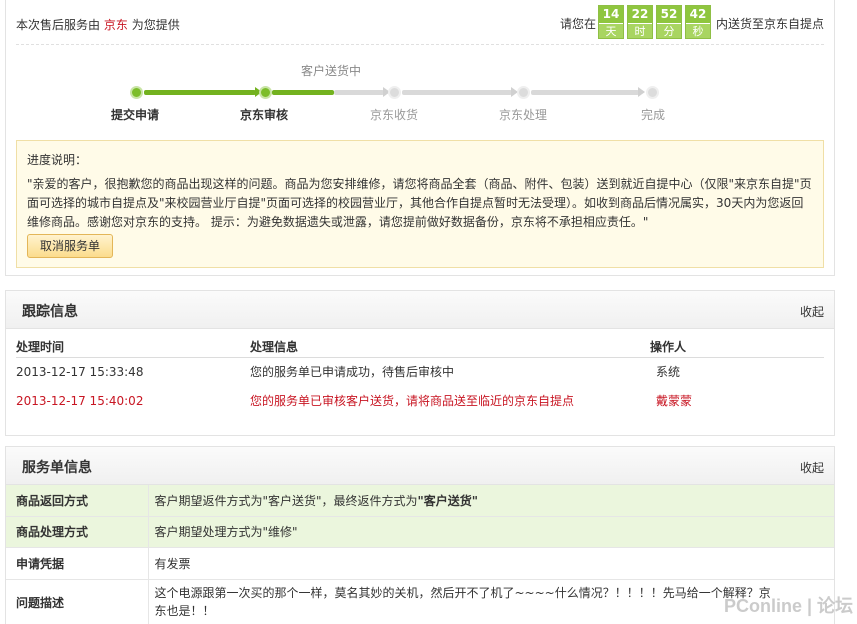 This screenshot has height=624, width=857. I want to click on info-row-process-method: 商品处理方式 客户期望处理方式为"维修", so click(420, 532).